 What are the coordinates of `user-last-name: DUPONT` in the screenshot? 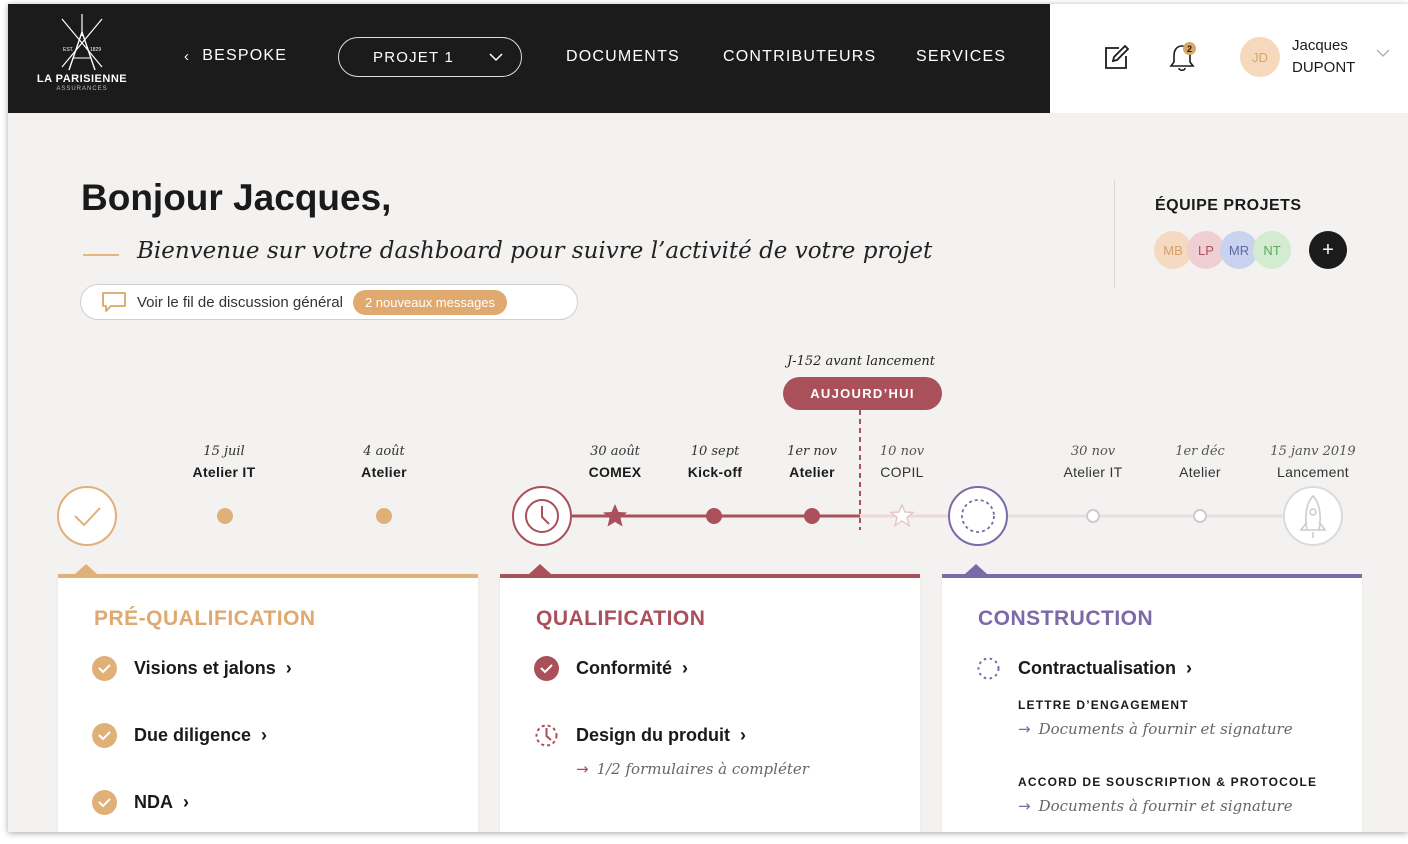 It's located at (1324, 67).